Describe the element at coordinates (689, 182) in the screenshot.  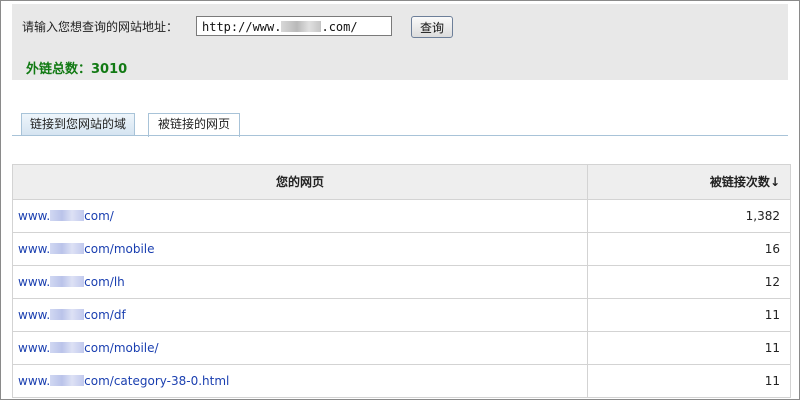
I see `header-link-count: 被链接次数↓` at that location.